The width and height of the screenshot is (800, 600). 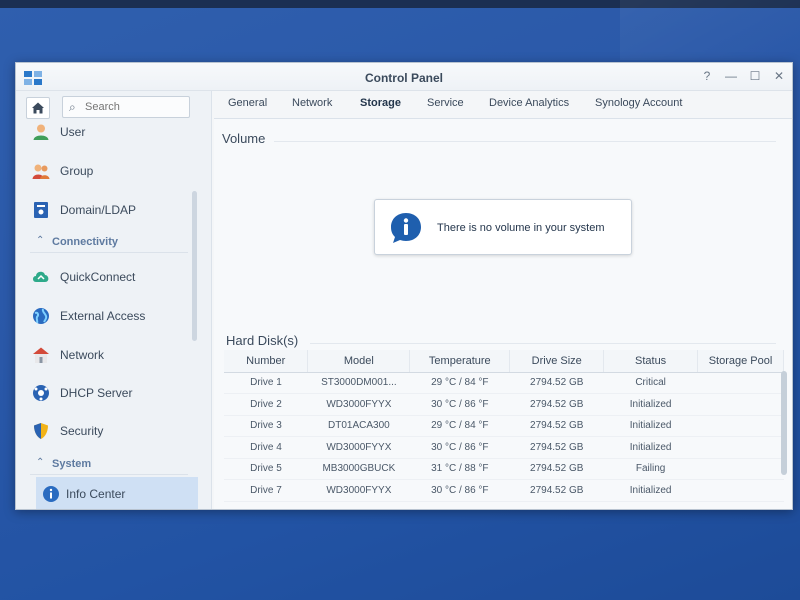 I want to click on sidebar-item-label: External Access, so click(x=103, y=316).